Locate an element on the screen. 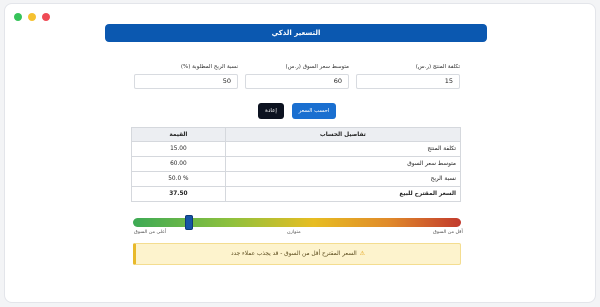 The image size is (600, 307). table-row: 60.00 متوسط سعر السوق is located at coordinates (296, 164).